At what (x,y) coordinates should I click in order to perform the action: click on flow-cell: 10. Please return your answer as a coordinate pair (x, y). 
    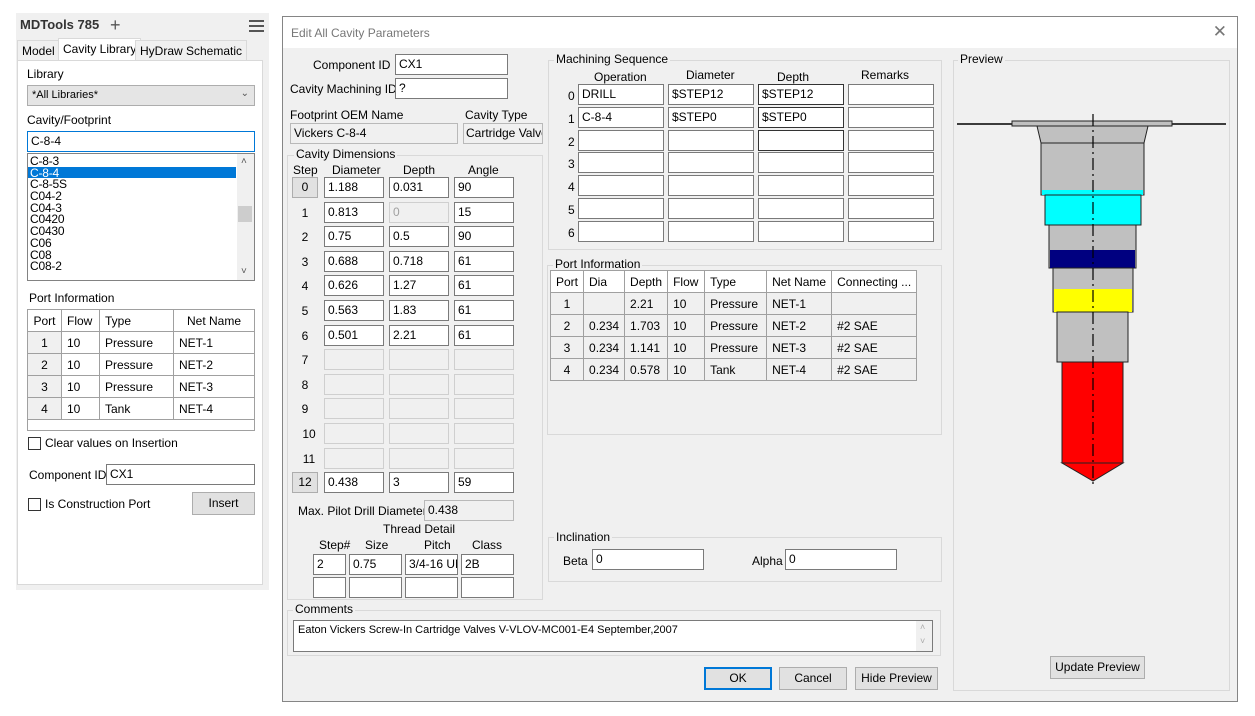
    Looking at the image, I should click on (80, 386).